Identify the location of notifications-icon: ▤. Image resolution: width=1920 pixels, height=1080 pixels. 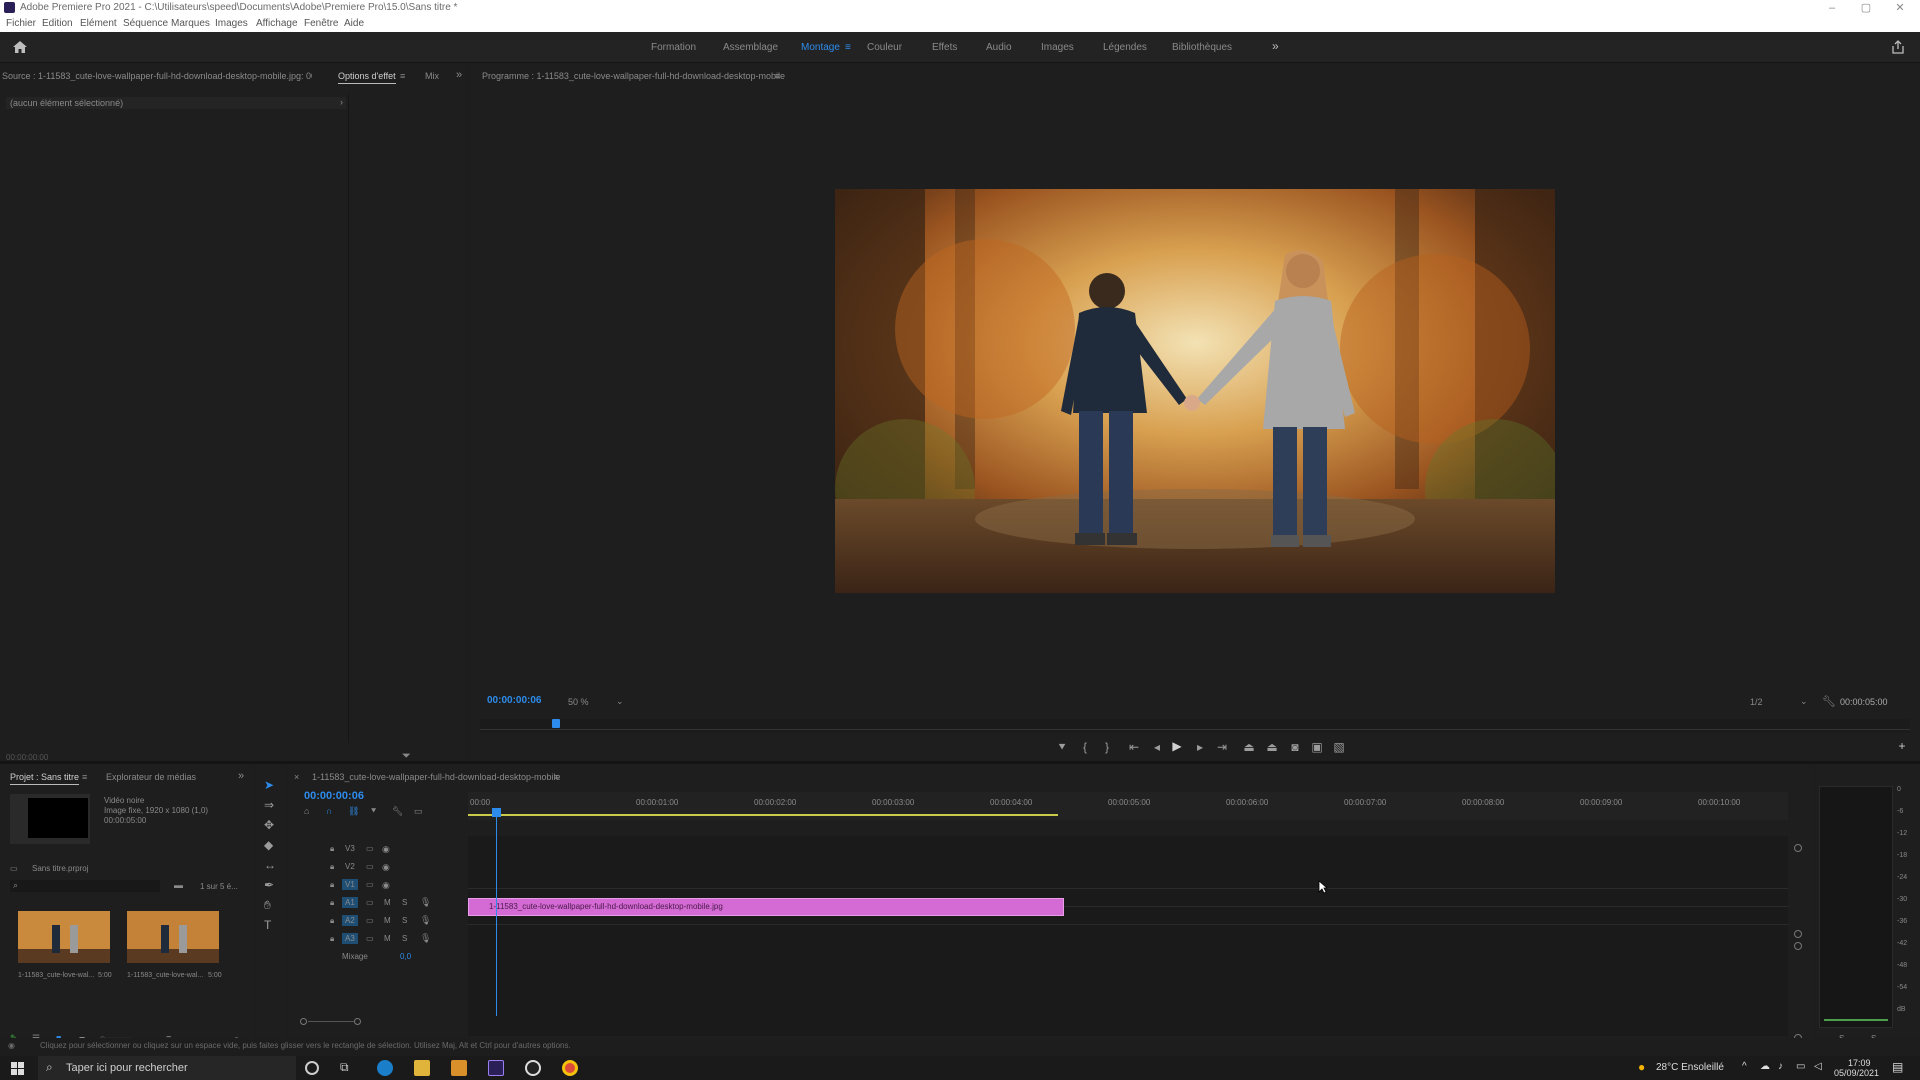
(1897, 1067).